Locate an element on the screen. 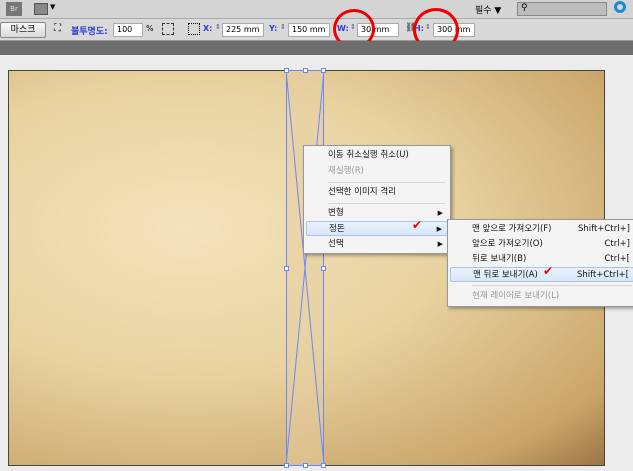  opacity-label: 불투명도: is located at coordinates (89, 32).